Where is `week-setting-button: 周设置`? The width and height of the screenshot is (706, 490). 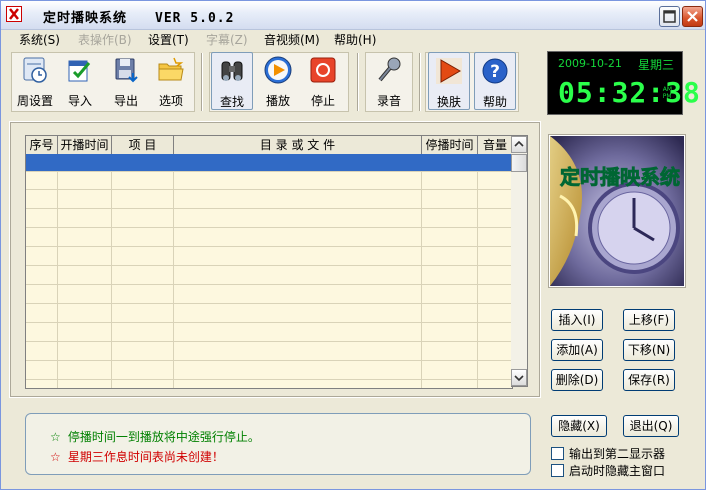 week-setting-button: 周设置 is located at coordinates (35, 81).